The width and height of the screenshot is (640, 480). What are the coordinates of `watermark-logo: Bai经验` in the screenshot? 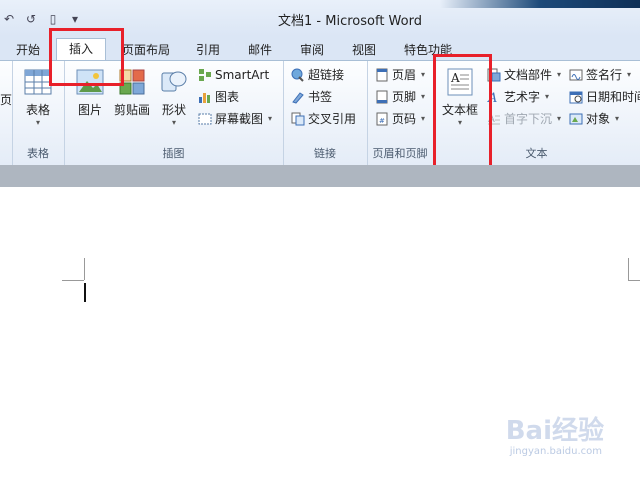 It's located at (554, 431).